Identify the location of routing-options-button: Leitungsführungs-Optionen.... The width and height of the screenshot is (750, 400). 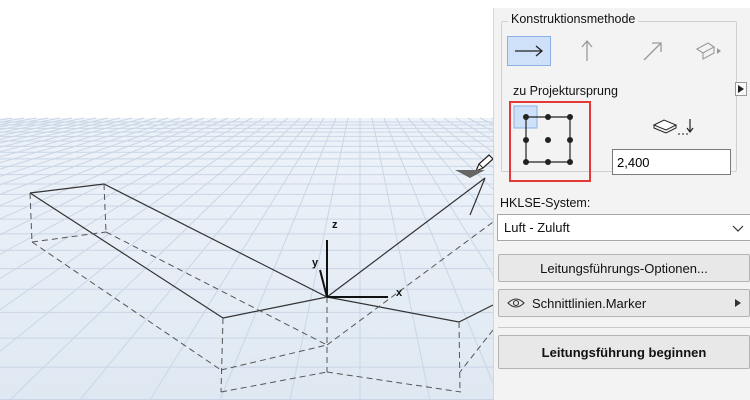
(624, 268).